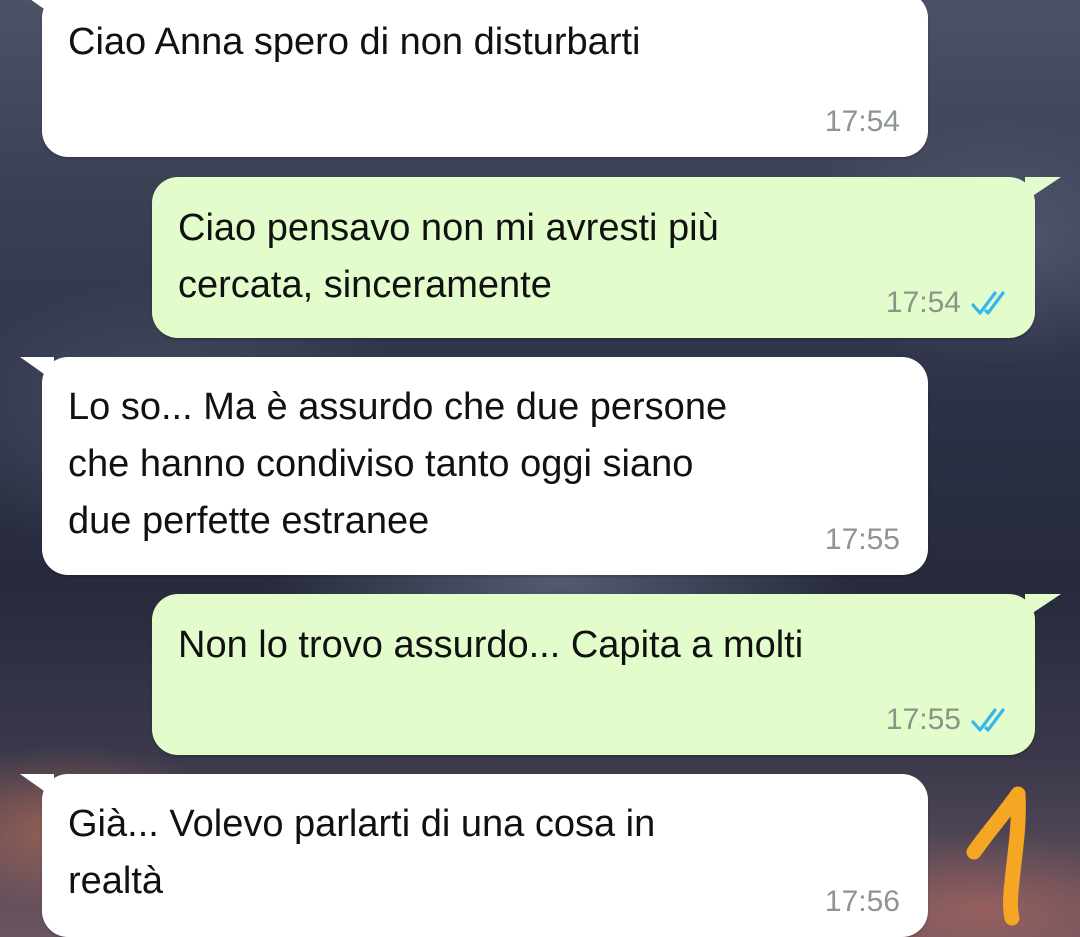 The width and height of the screenshot is (1080, 937). What do you see at coordinates (354, 42) in the screenshot?
I see `message-text: Ciao Anna spero di non disturbarti` at bounding box center [354, 42].